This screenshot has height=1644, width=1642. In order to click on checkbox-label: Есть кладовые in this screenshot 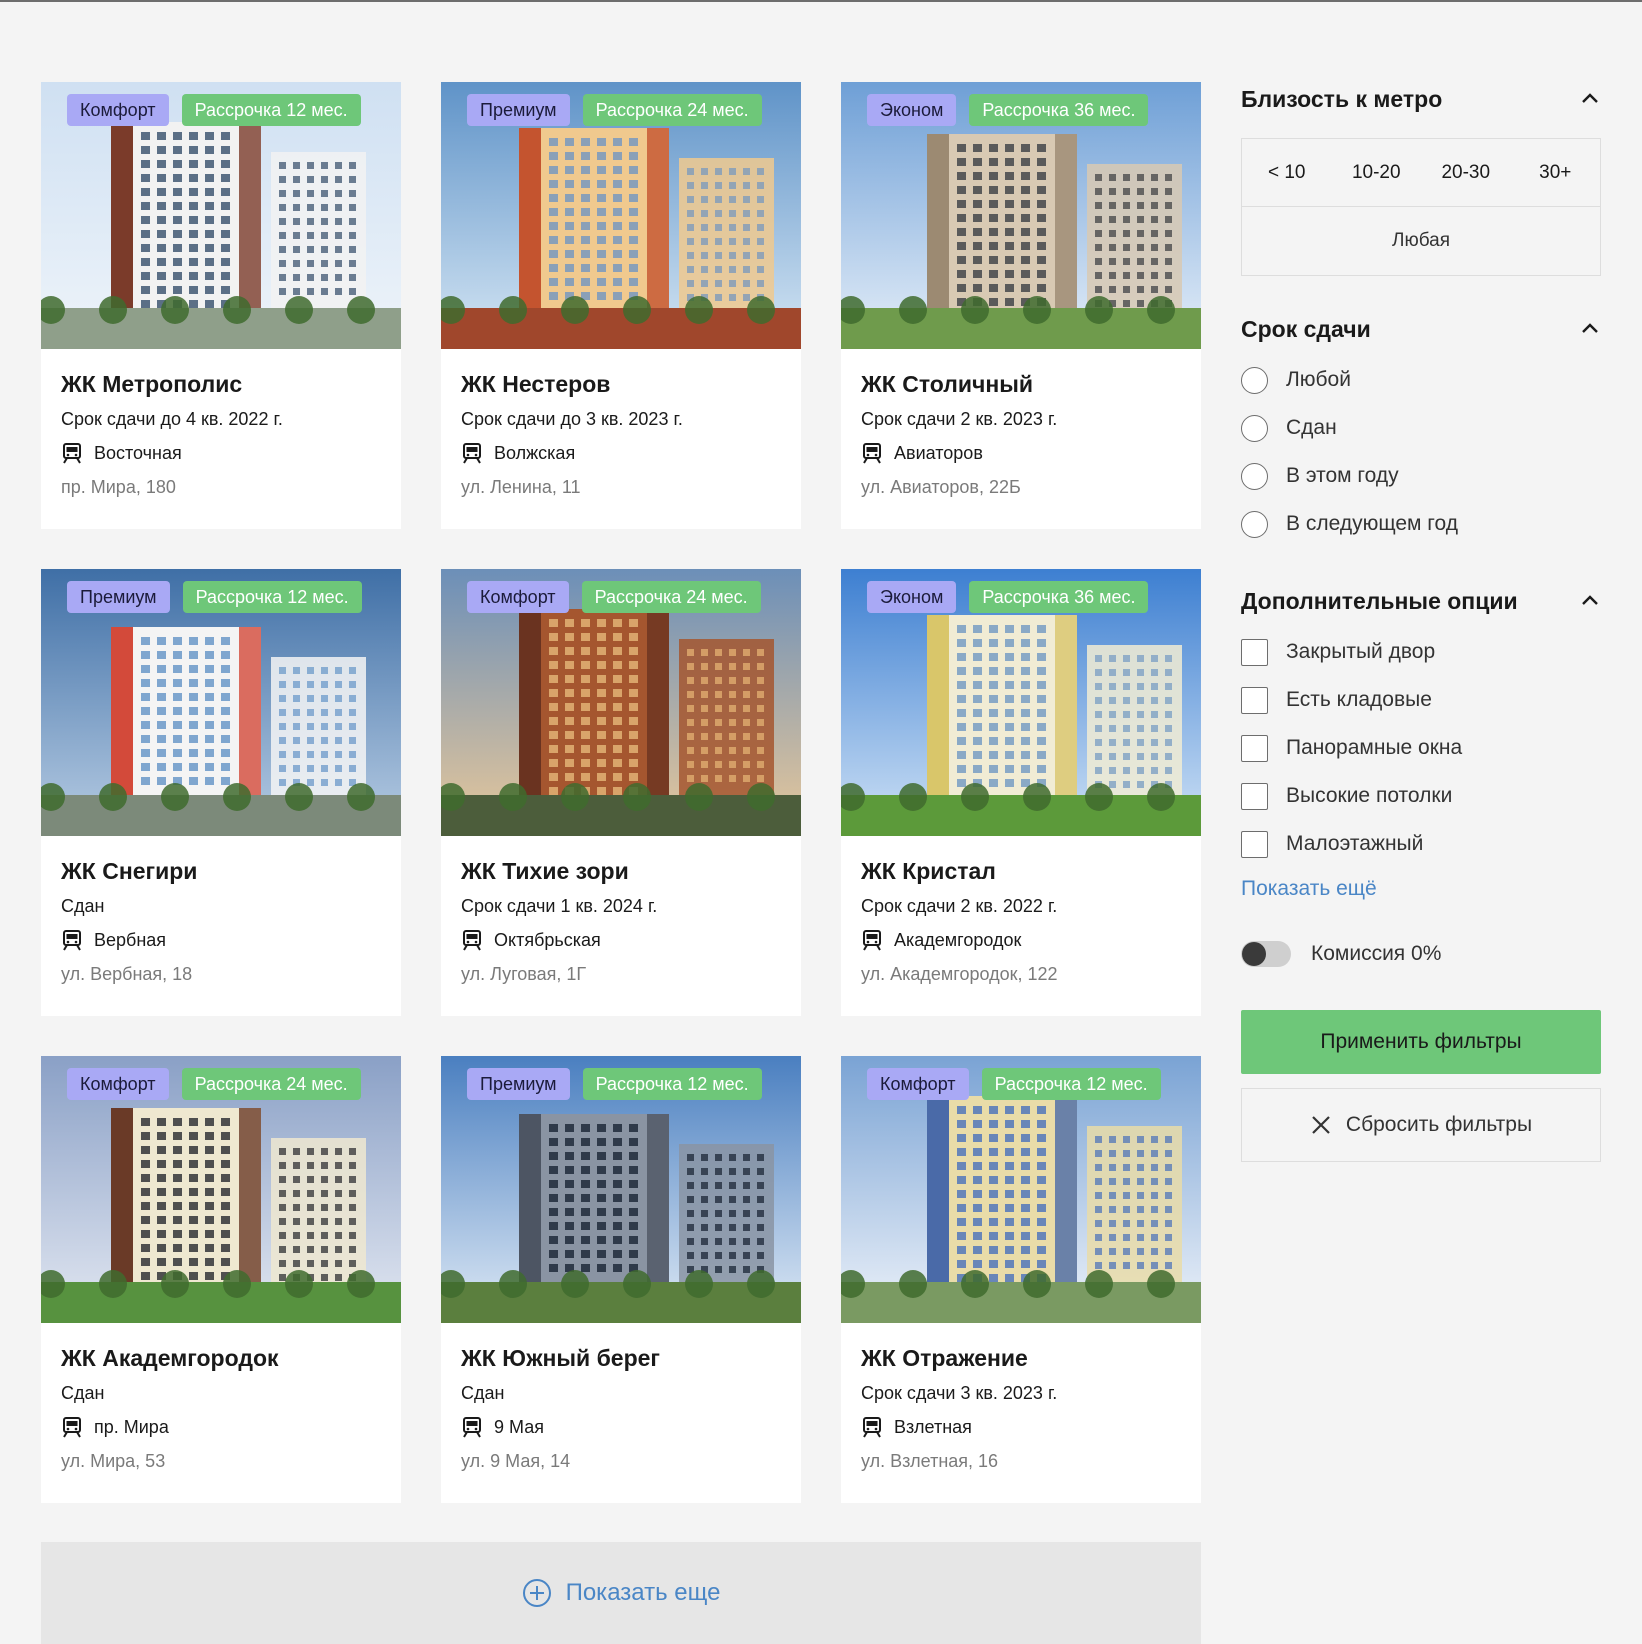, I will do `click(1359, 699)`.